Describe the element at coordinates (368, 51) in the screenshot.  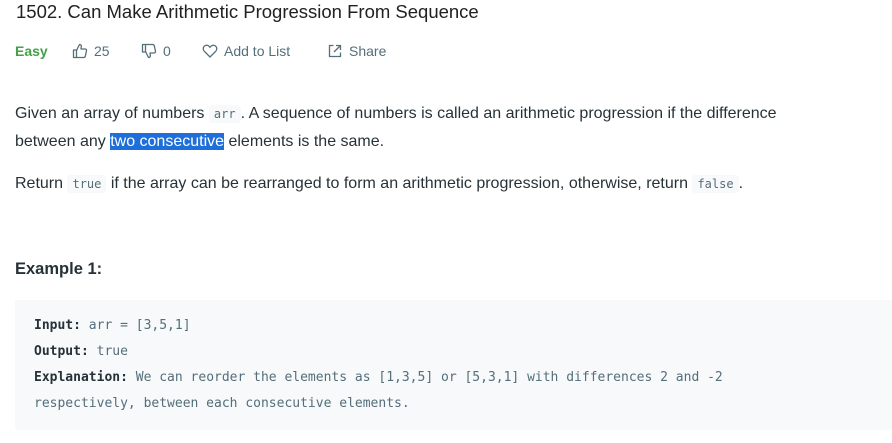
I see `share-label: Share` at that location.